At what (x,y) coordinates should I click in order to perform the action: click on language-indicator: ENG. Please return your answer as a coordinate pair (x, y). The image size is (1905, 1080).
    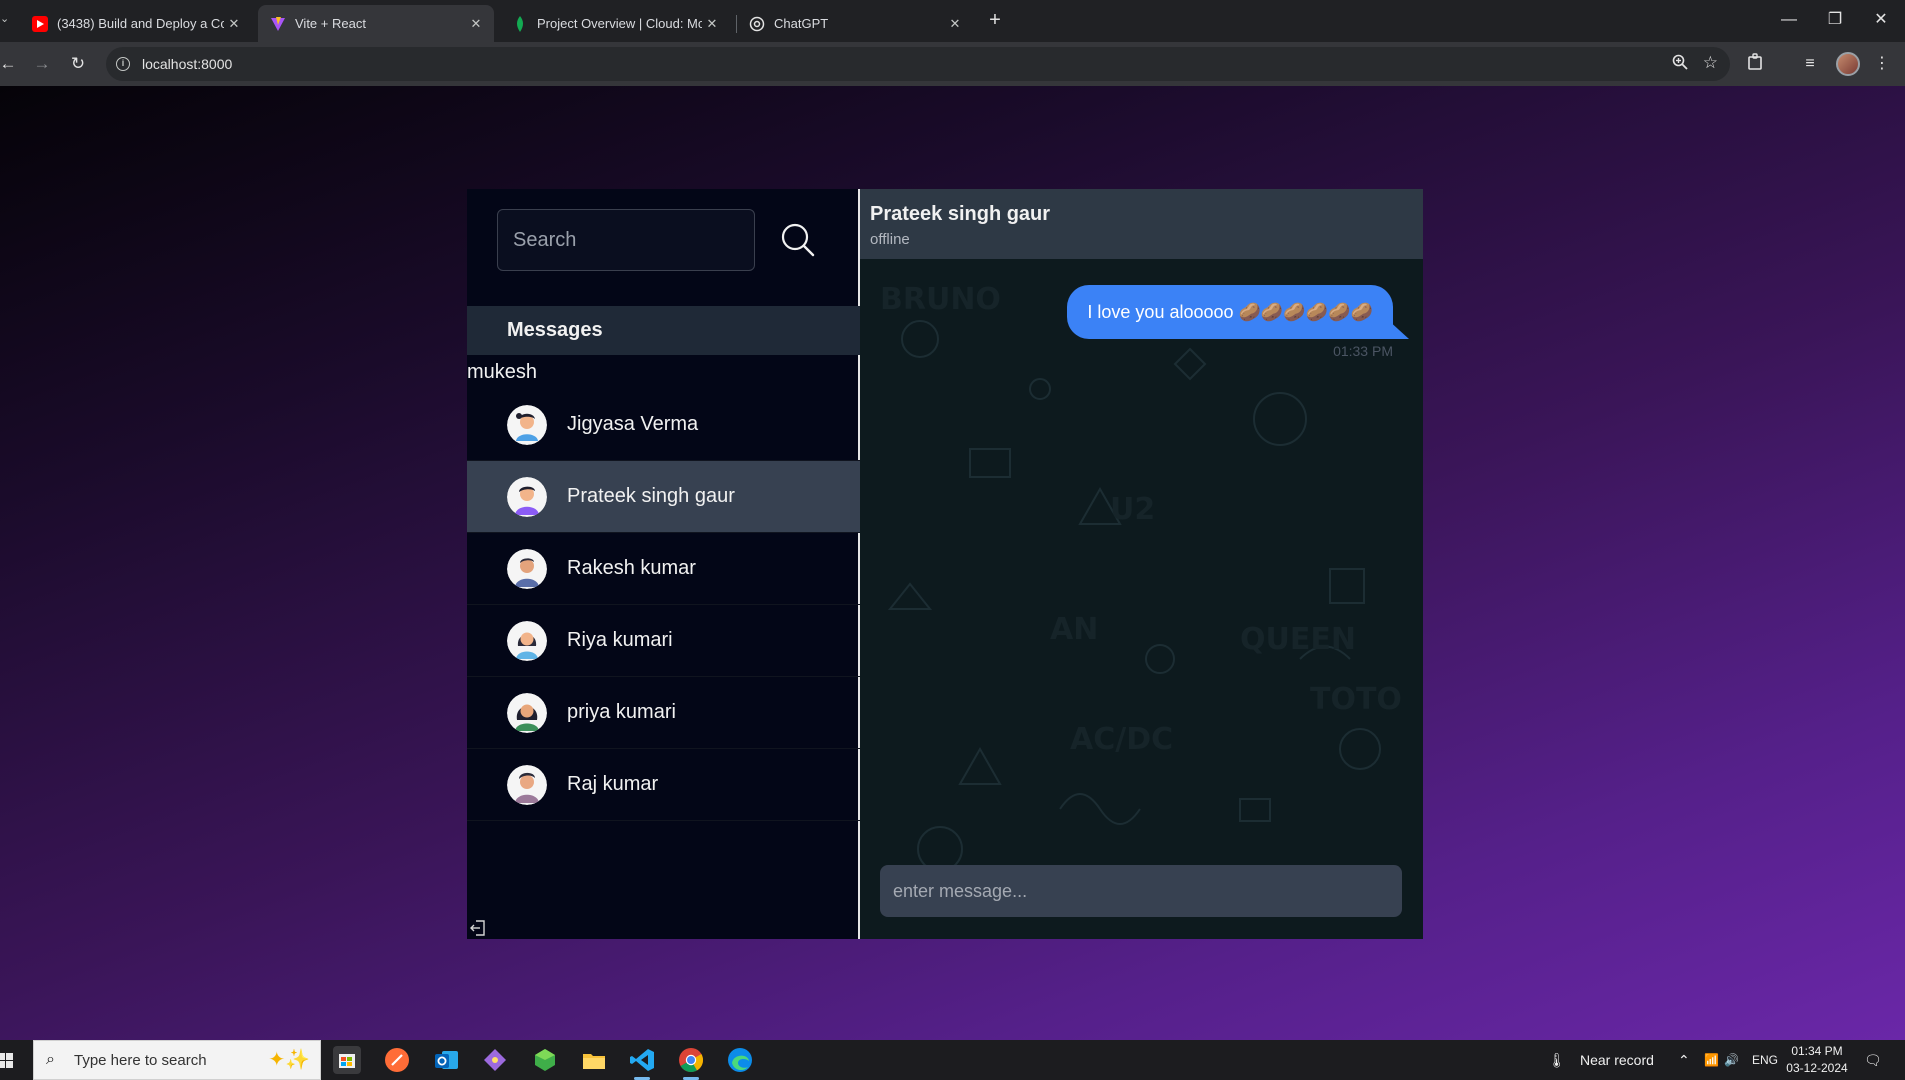
    Looking at the image, I should click on (1765, 1060).